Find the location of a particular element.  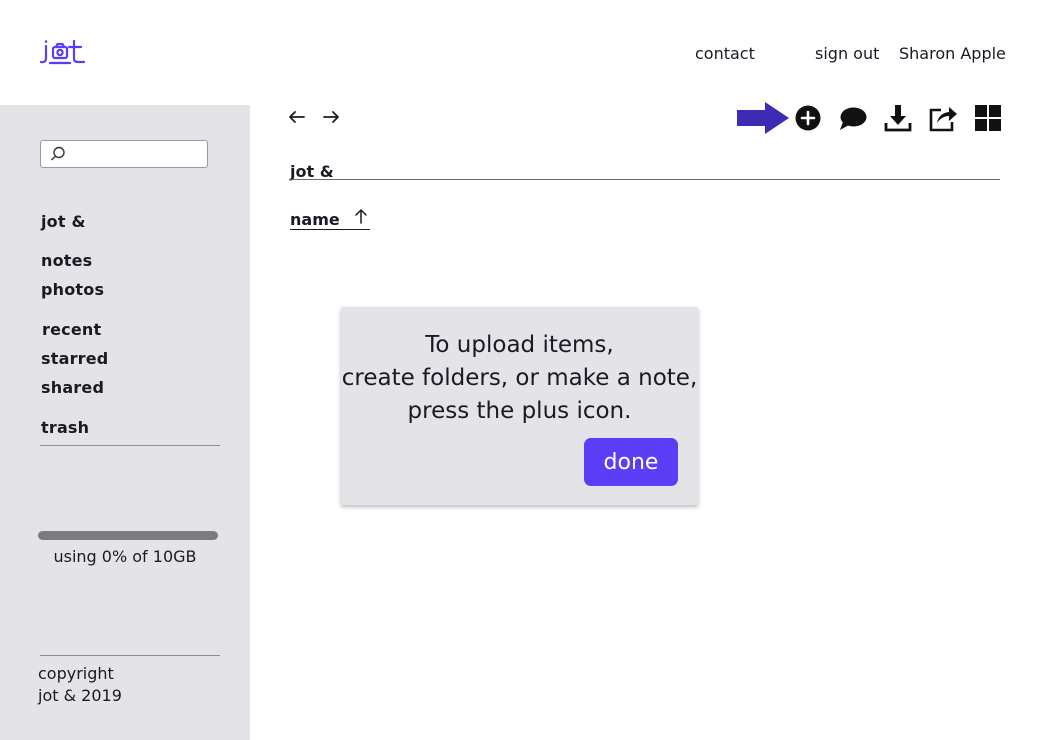

sidebar-divider is located at coordinates (130, 445).